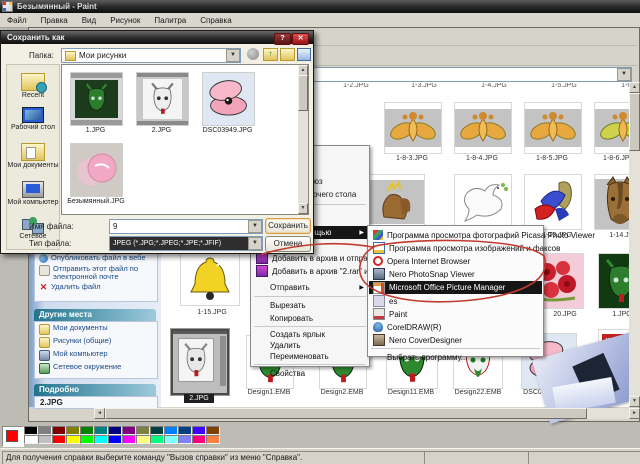 The image size is (640, 464). What do you see at coordinates (553, 202) in the screenshot?
I see `thumbnail-bird` at bounding box center [553, 202].